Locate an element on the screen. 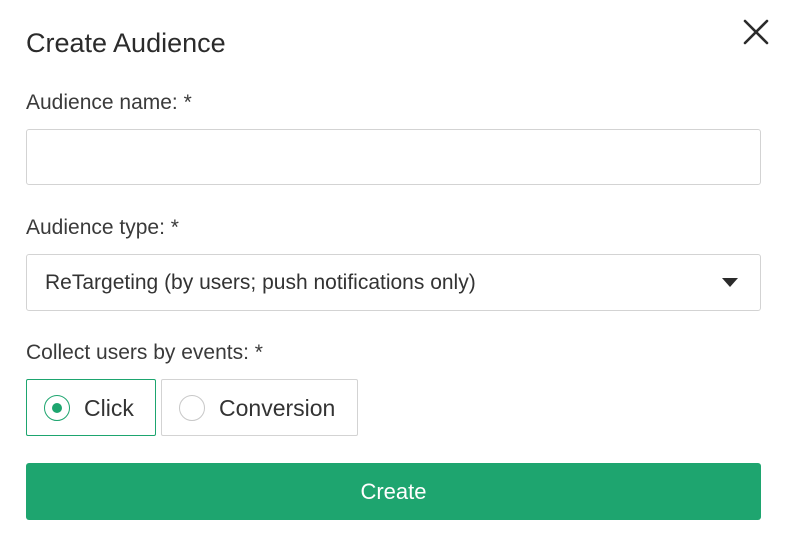  close-icon is located at coordinates (756, 32).